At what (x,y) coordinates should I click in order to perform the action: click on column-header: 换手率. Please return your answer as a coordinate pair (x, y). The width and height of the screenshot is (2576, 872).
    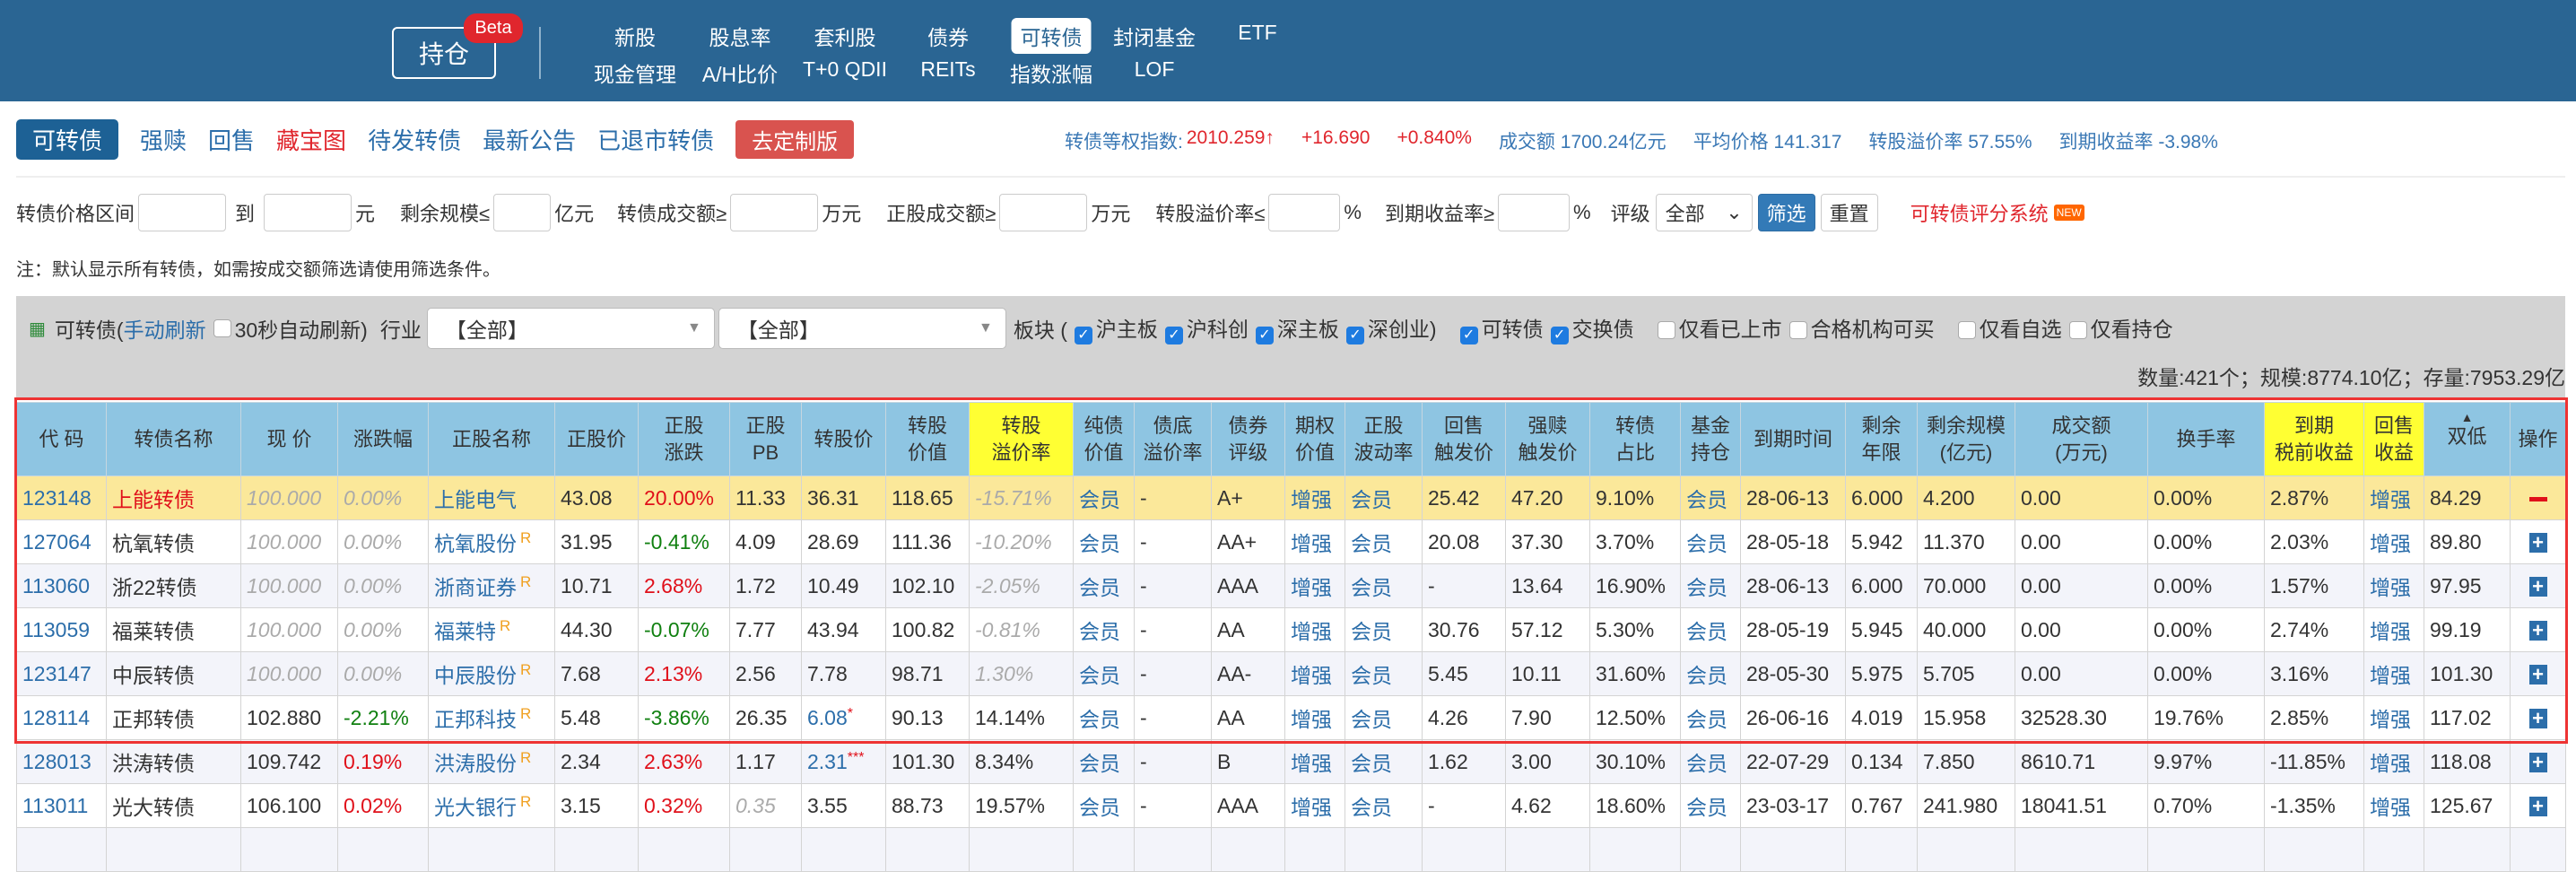
    Looking at the image, I should click on (2206, 439).